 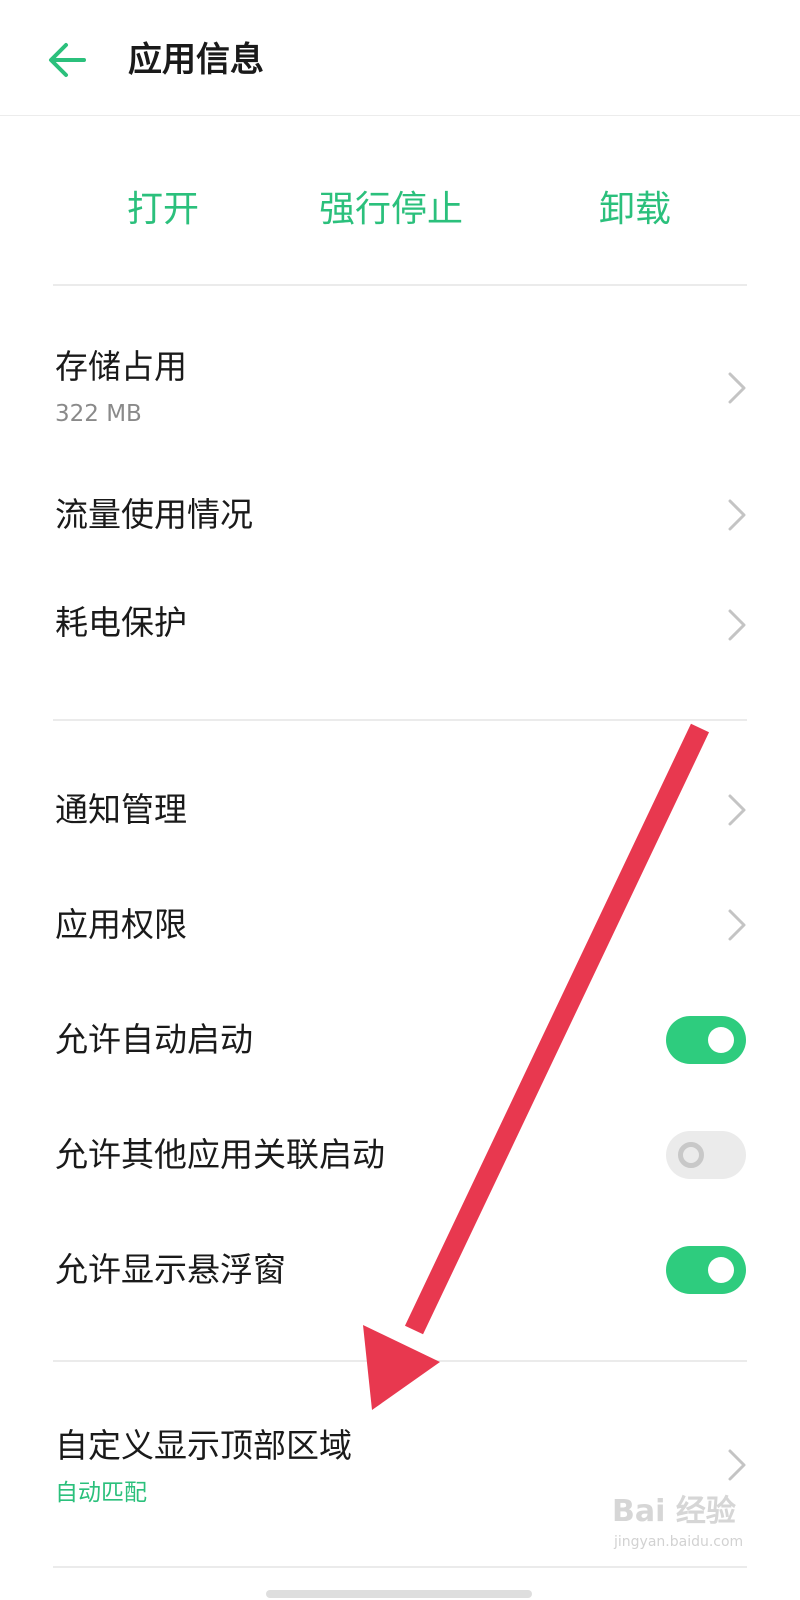 What do you see at coordinates (154, 1039) in the screenshot?
I see `auto-start-title: 允许自动启动` at bounding box center [154, 1039].